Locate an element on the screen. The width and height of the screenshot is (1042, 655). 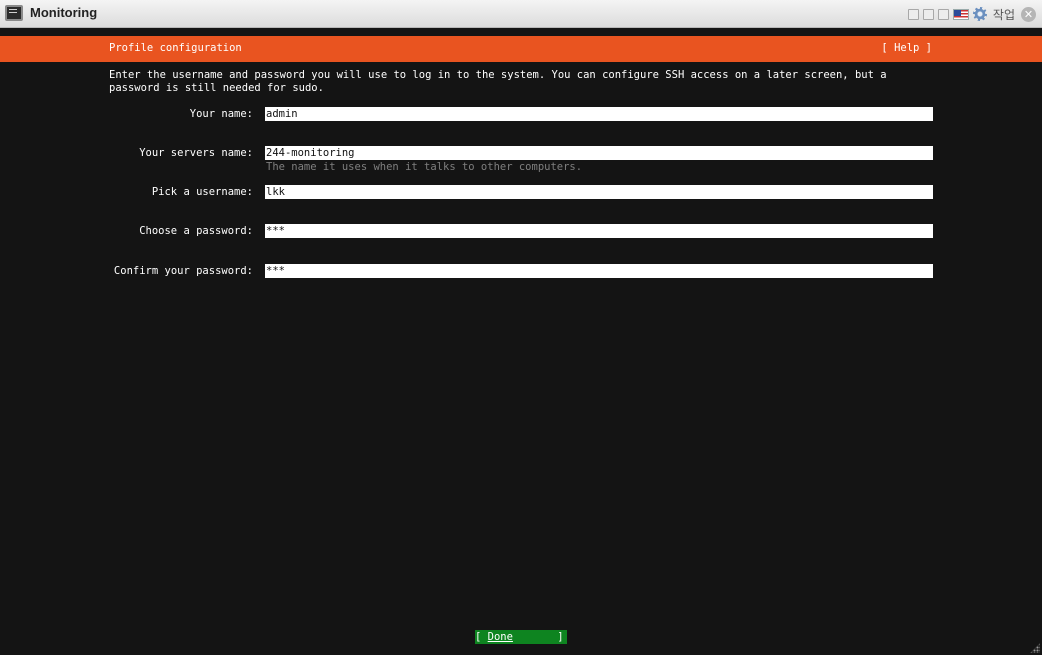
done-button-open: [ is located at coordinates (481, 637).